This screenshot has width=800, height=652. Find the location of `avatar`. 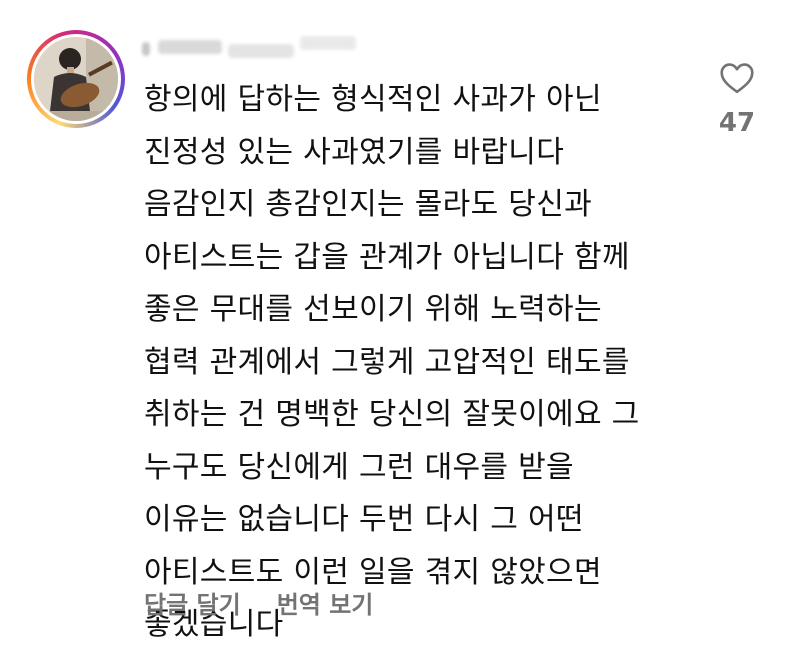

avatar is located at coordinates (76, 79).